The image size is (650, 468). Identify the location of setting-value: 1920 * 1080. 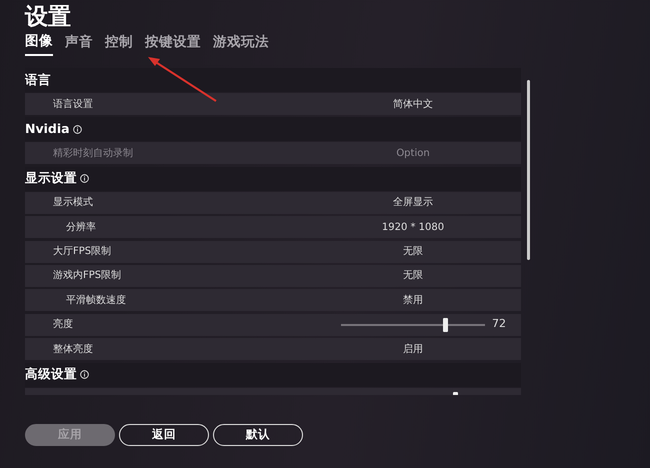
(413, 227).